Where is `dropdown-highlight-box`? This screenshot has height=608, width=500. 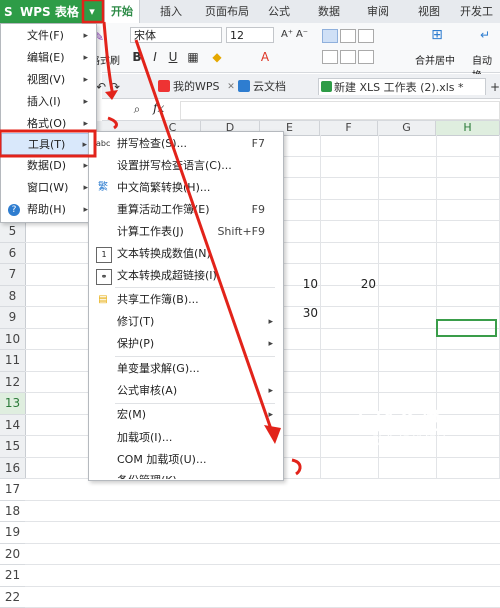 dropdown-highlight-box is located at coordinates (93, 11).